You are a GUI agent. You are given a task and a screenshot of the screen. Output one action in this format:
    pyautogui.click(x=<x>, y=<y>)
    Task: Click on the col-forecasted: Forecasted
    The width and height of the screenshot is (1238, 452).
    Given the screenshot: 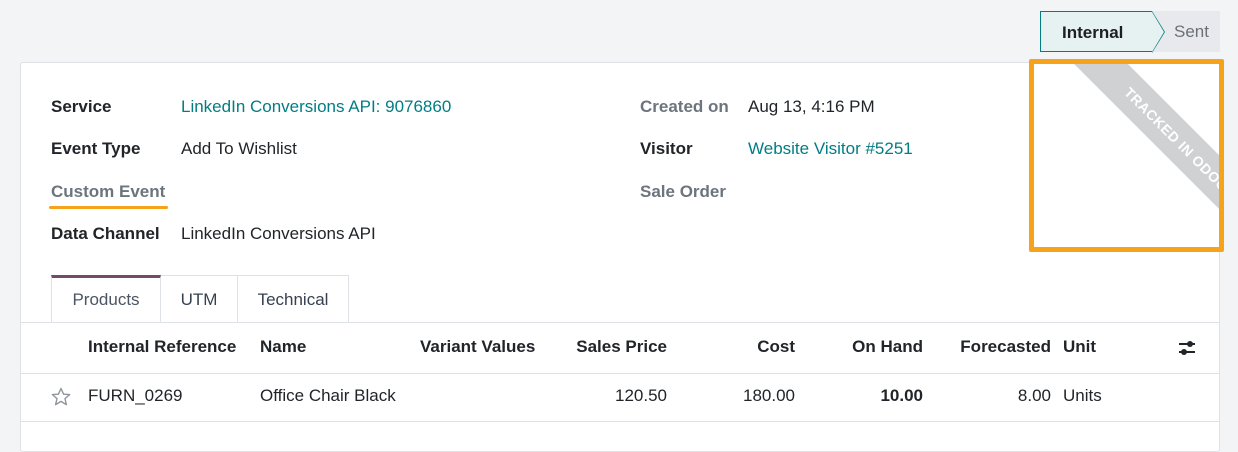 What is the action you would take?
    pyautogui.click(x=1005, y=347)
    